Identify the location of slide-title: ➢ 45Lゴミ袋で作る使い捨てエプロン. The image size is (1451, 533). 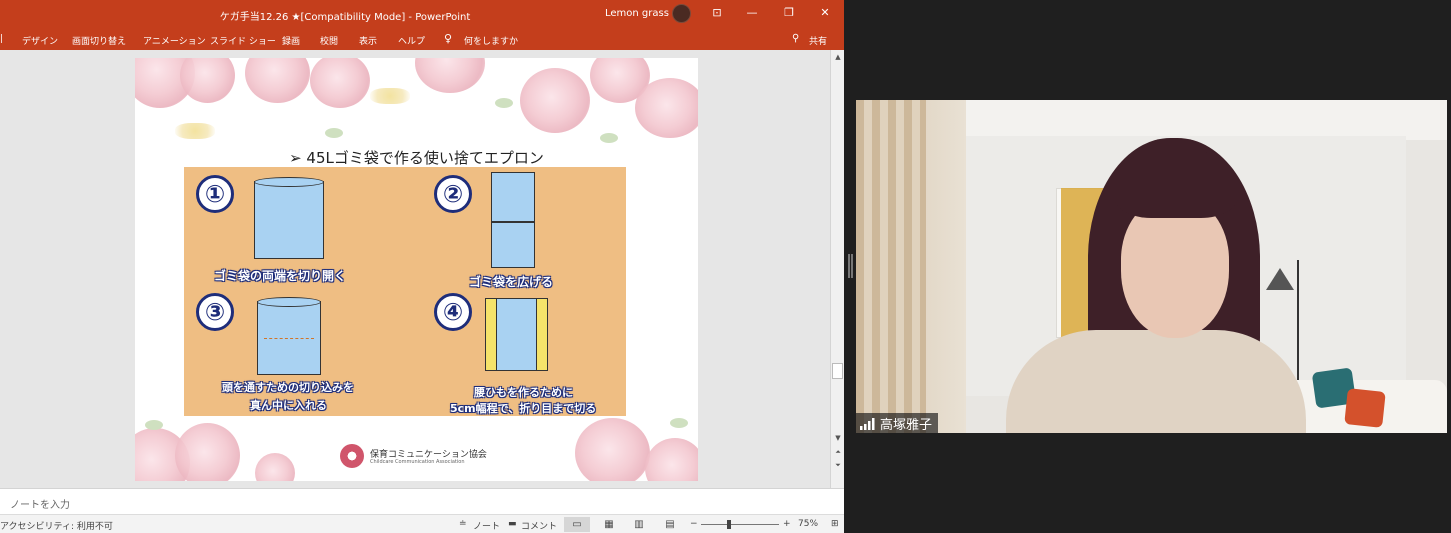
(416, 158).